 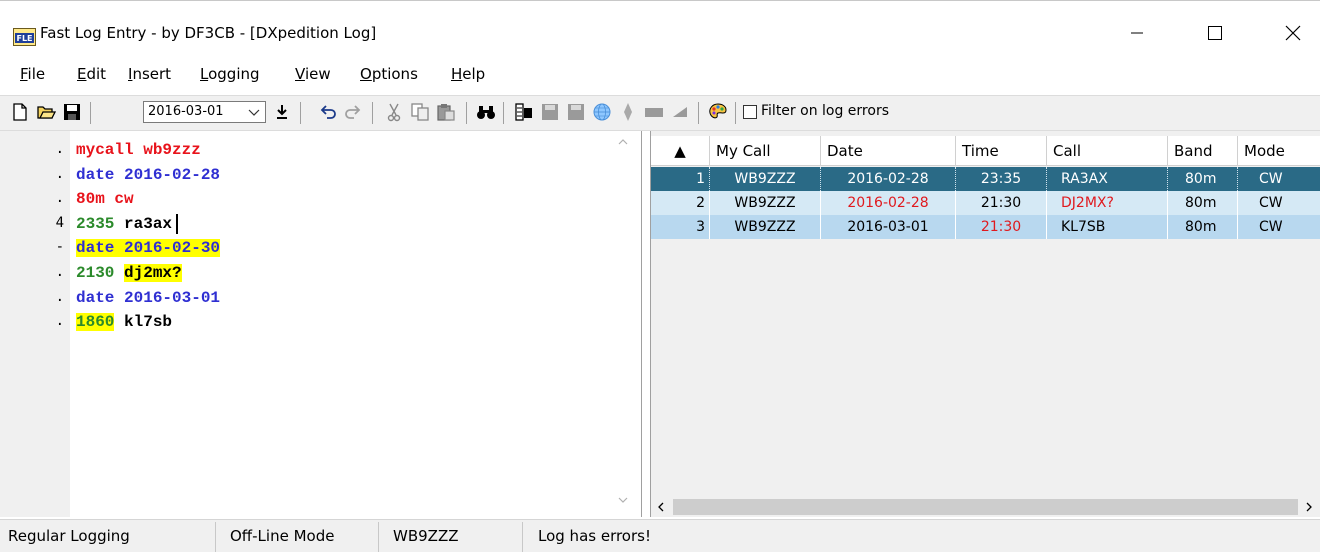 I want to click on table-row: 2 WB9ZZZ 2016-02-28 21:30 DJ2MX? 80m CW, so click(x=985, y=203).